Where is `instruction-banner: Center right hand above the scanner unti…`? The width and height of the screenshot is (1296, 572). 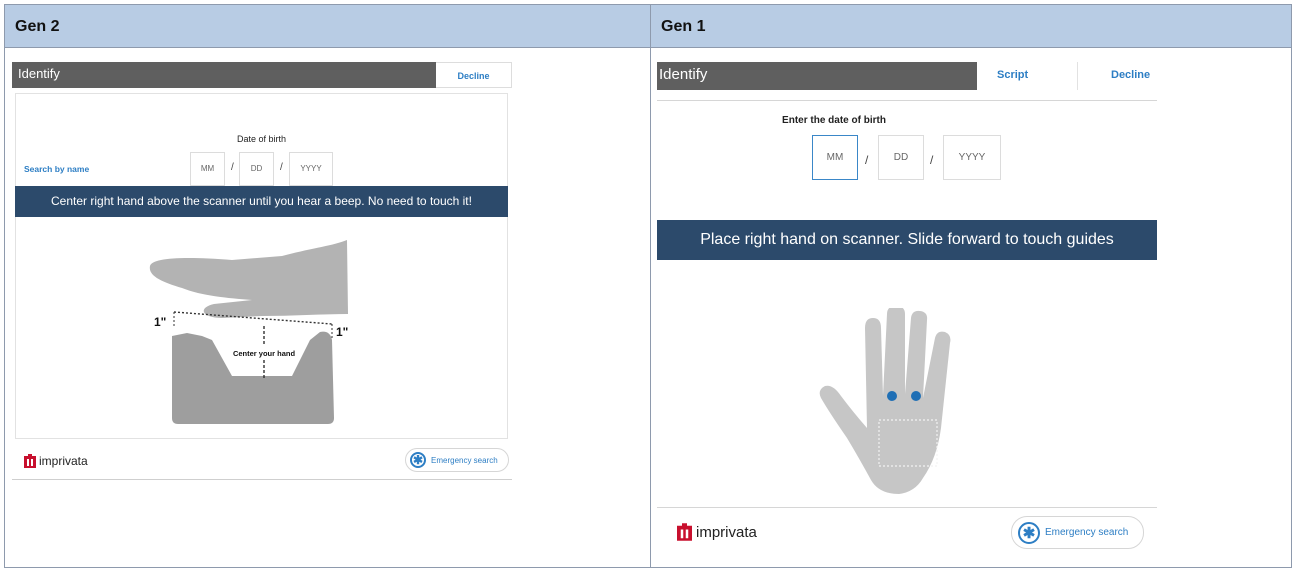 instruction-banner: Center right hand above the scanner unti… is located at coordinates (261, 201).